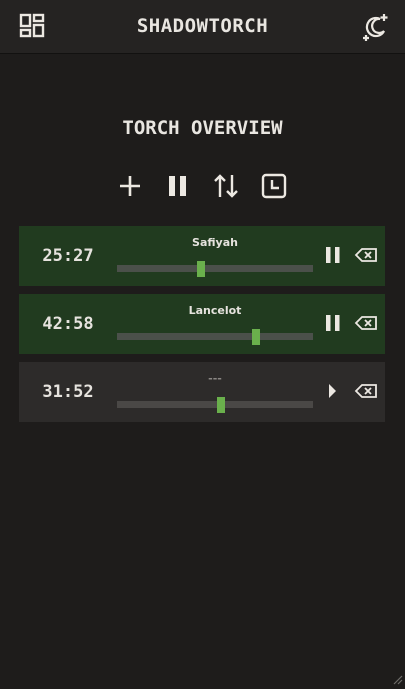 The height and width of the screenshot is (689, 405). I want to click on plus-icon, so click(130, 186).